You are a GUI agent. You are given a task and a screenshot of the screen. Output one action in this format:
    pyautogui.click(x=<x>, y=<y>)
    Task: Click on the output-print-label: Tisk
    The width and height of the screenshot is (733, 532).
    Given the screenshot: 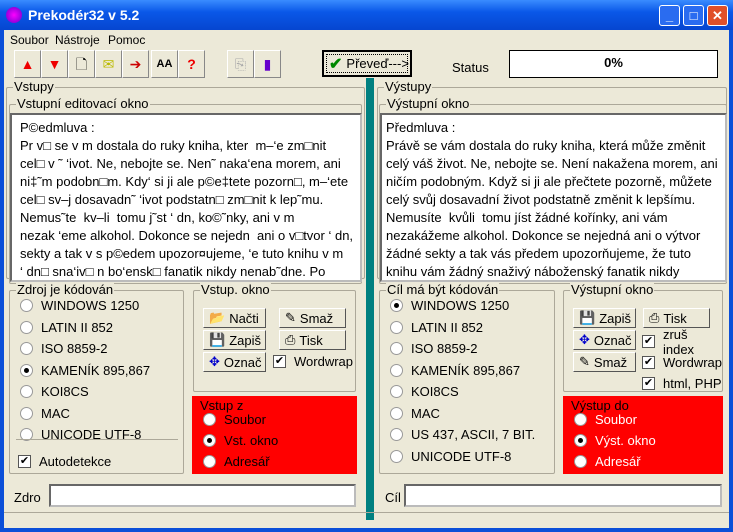 What is the action you would take?
    pyautogui.click(x=675, y=318)
    